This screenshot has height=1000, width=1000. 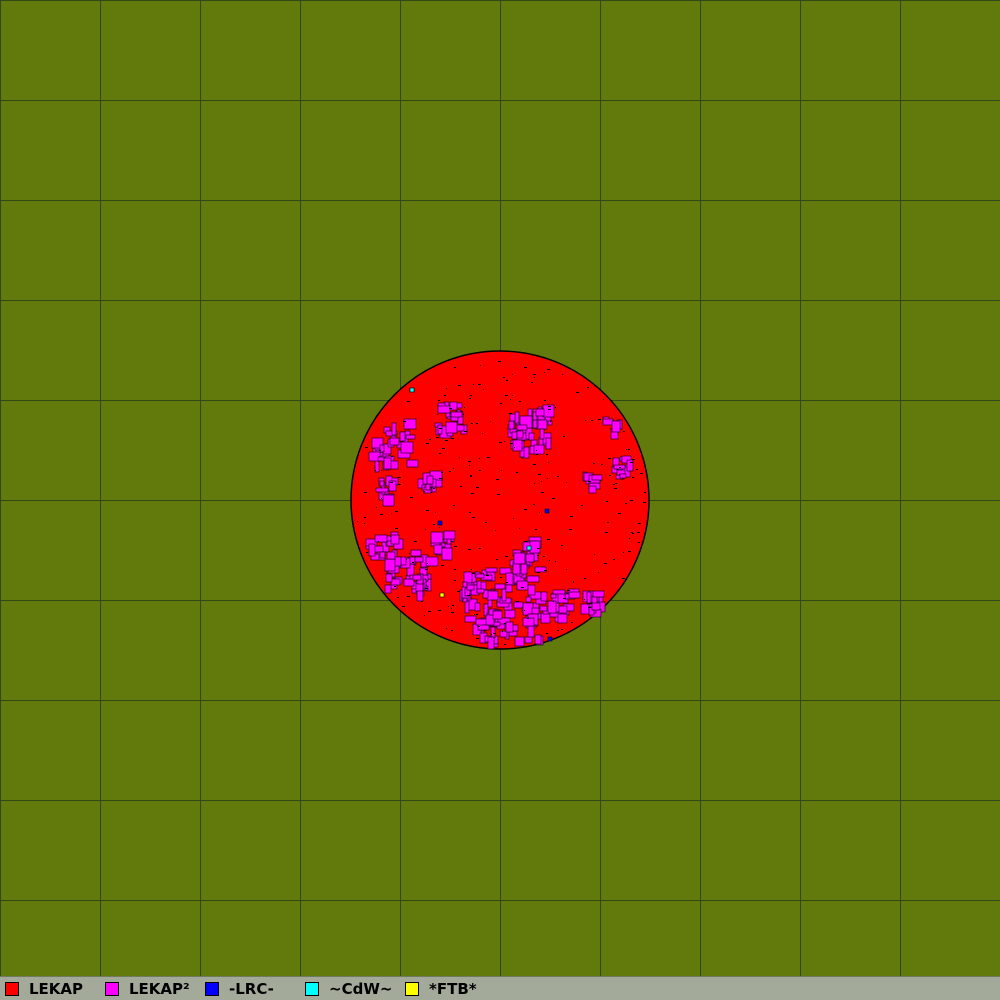 I want to click on legend-label-ftb: *FTB*, so click(x=453, y=989).